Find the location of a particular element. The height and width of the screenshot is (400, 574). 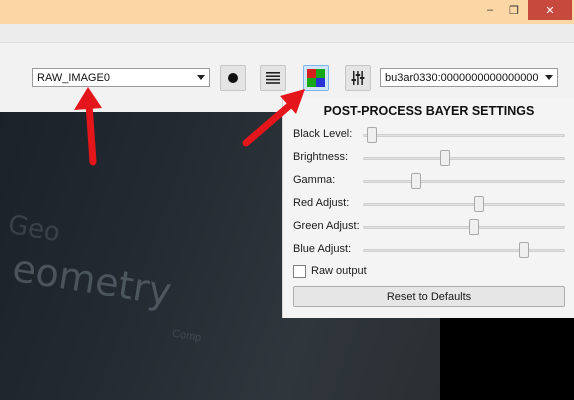

device-combo: bu3ar0330:0000000000000000 is located at coordinates (469, 77).